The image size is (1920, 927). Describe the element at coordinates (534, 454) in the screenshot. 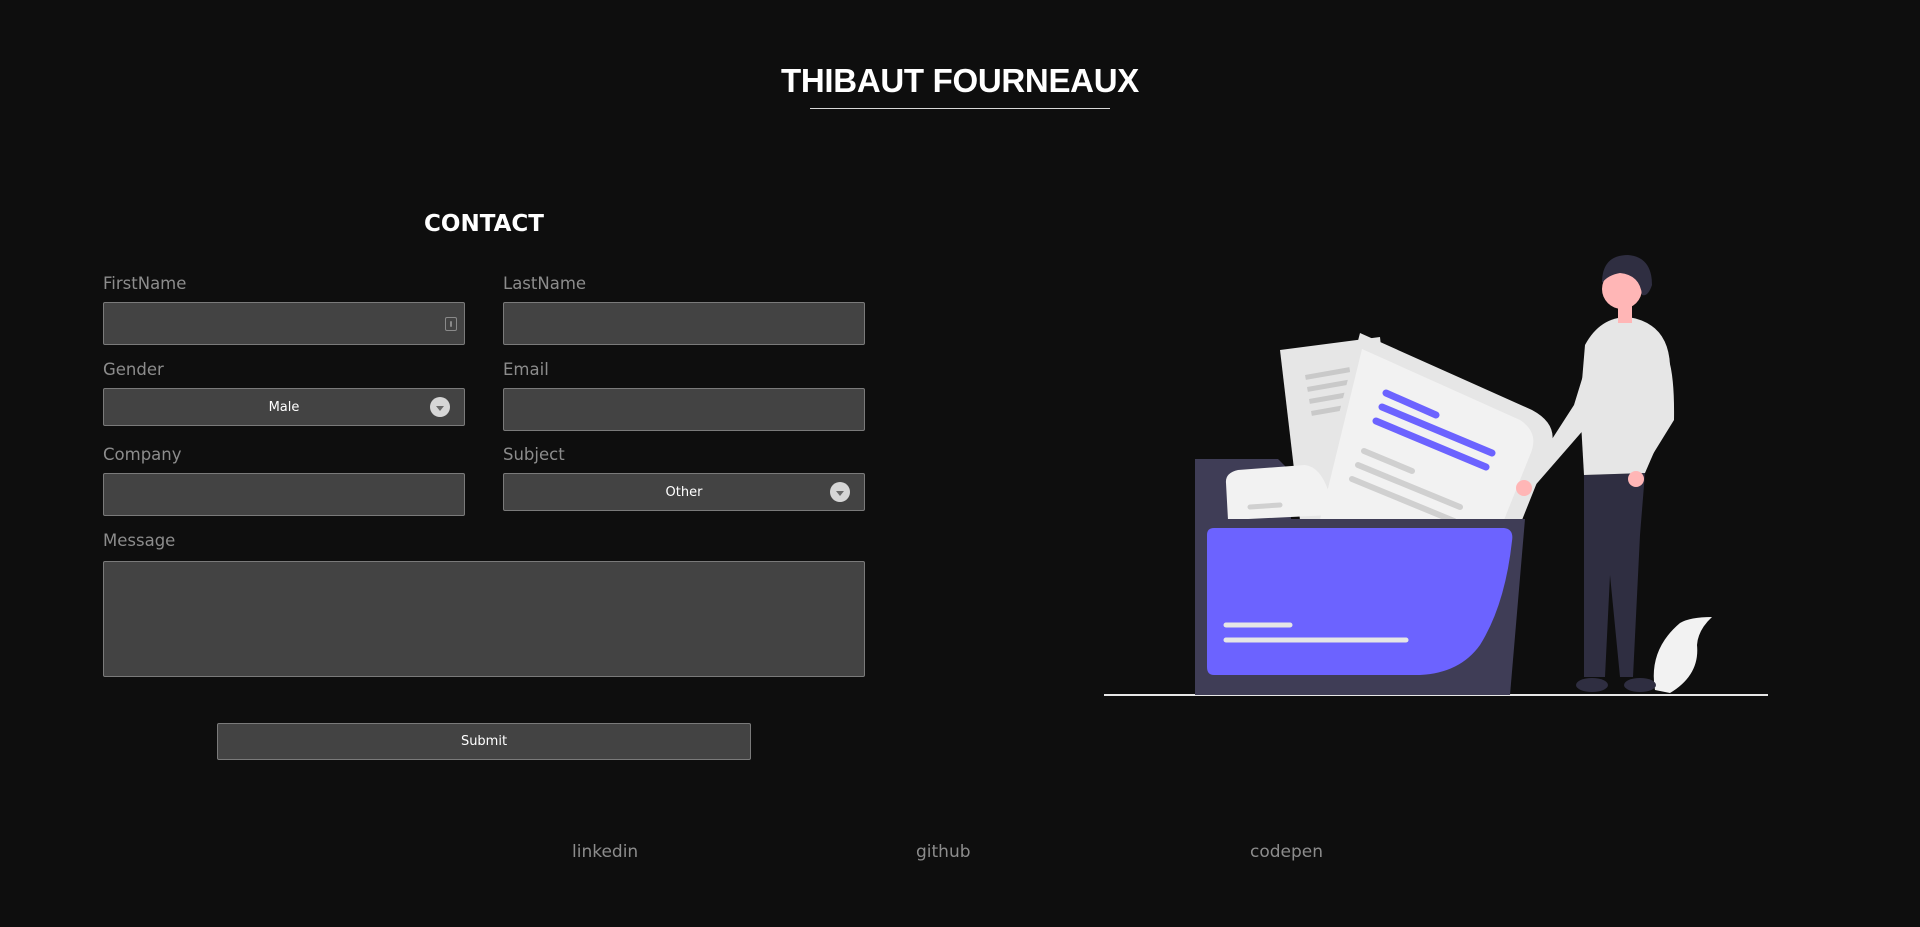

I see `subject-label: Subject` at that location.